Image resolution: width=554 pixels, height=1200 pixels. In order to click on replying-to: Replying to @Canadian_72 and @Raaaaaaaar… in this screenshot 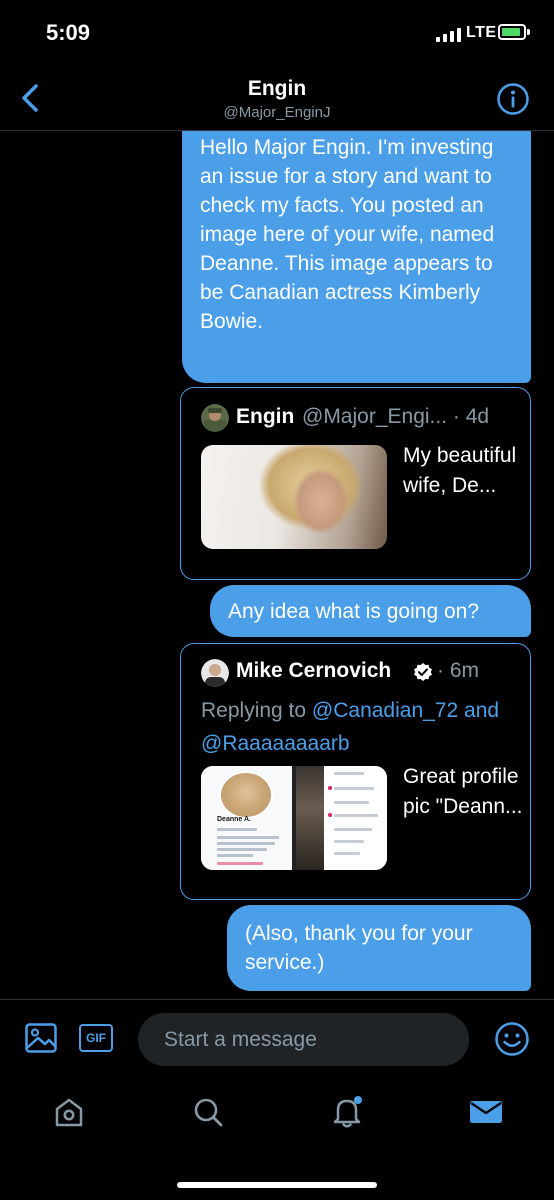, I will do `click(361, 727)`.